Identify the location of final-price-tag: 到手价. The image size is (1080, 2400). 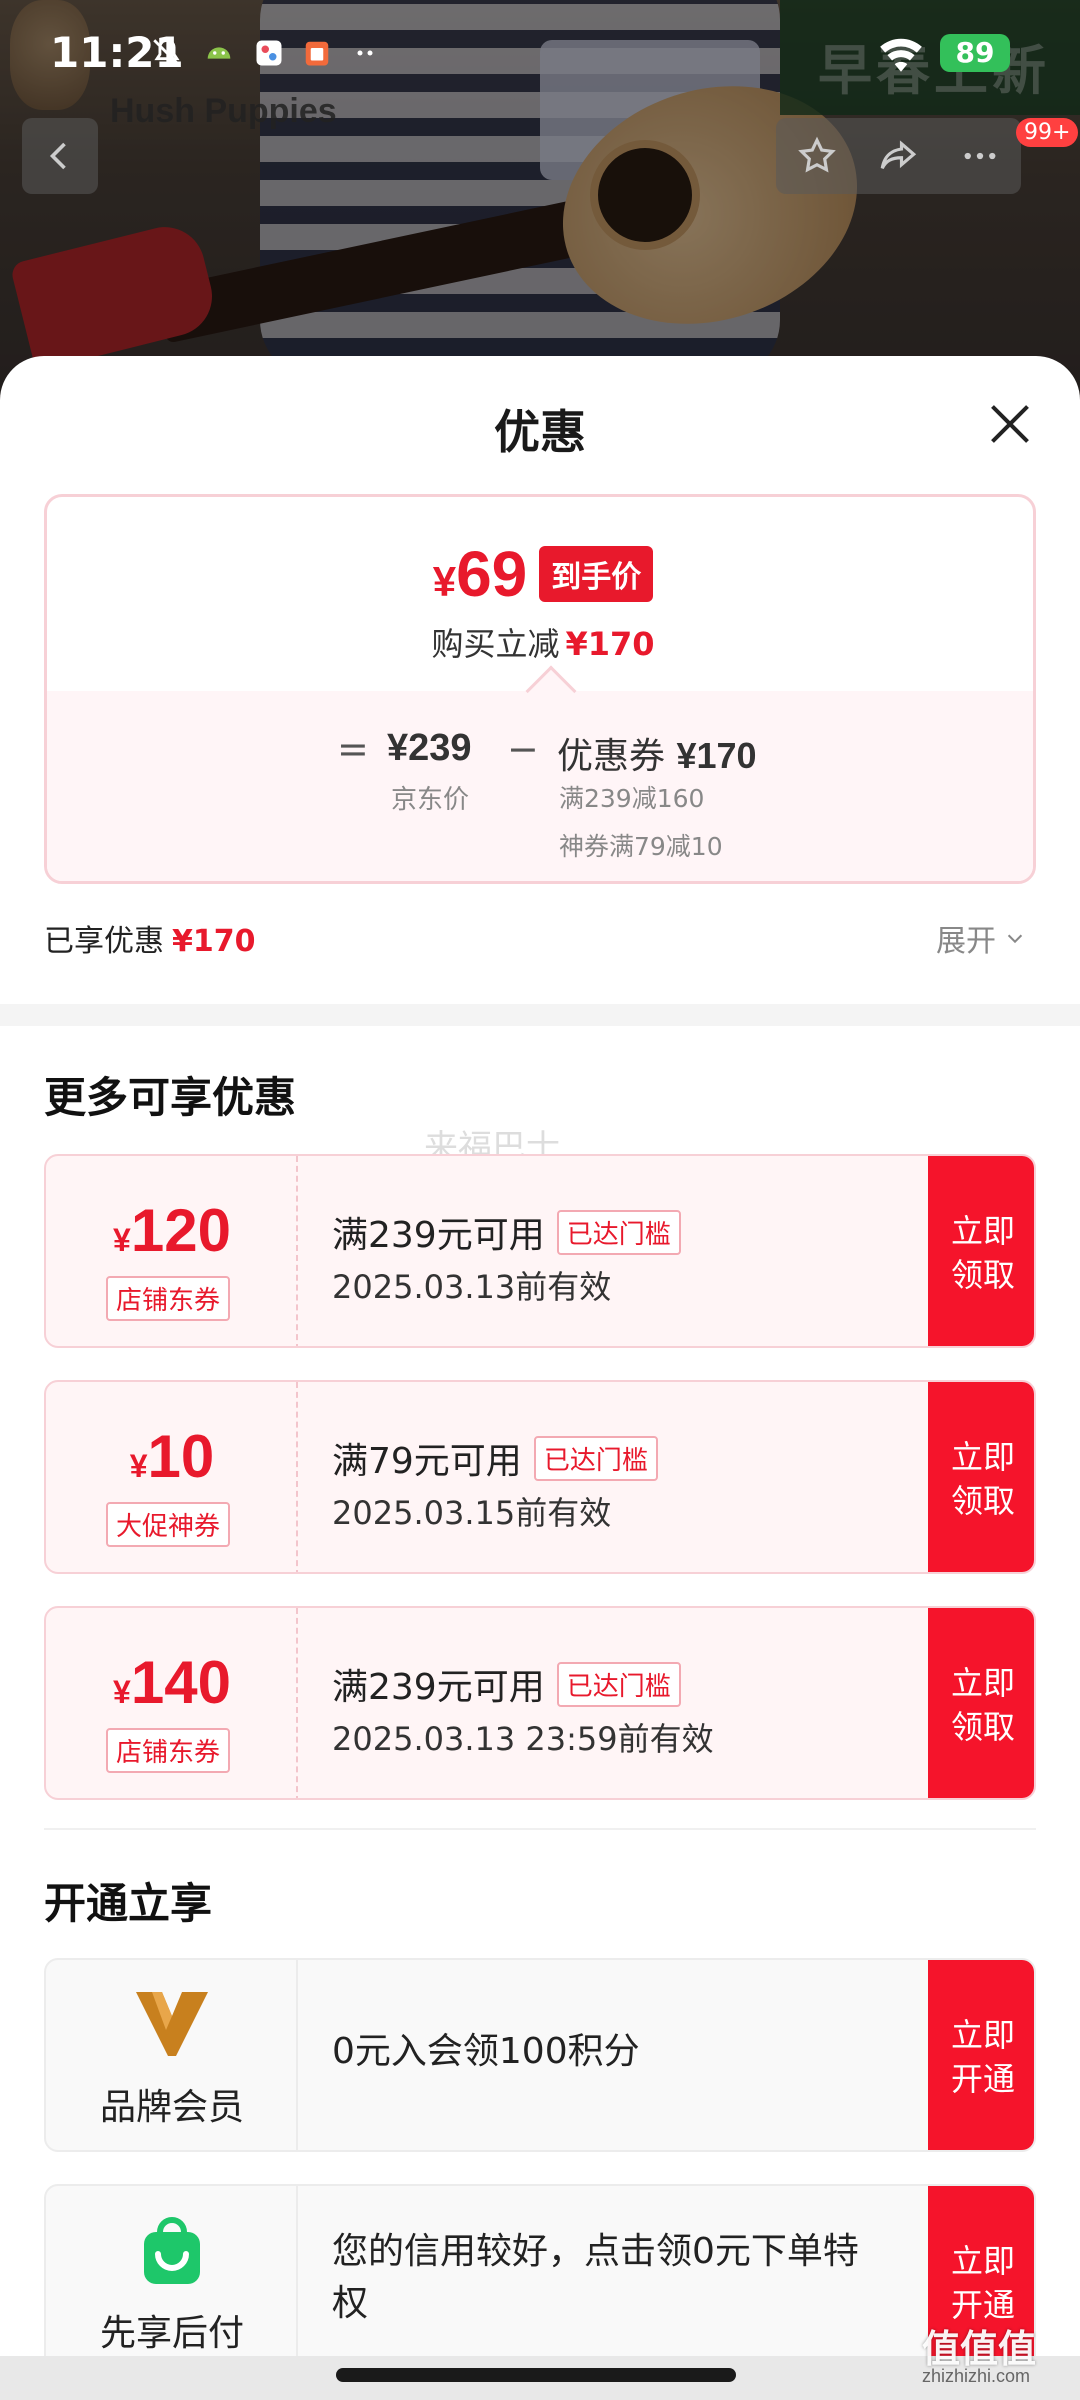
(596, 574).